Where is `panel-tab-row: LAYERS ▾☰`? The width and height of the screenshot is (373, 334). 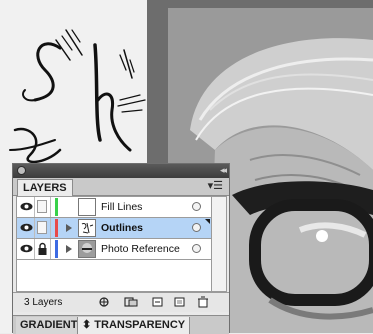
panel-tab-row: LAYERS ▾☰ is located at coordinates (121, 187).